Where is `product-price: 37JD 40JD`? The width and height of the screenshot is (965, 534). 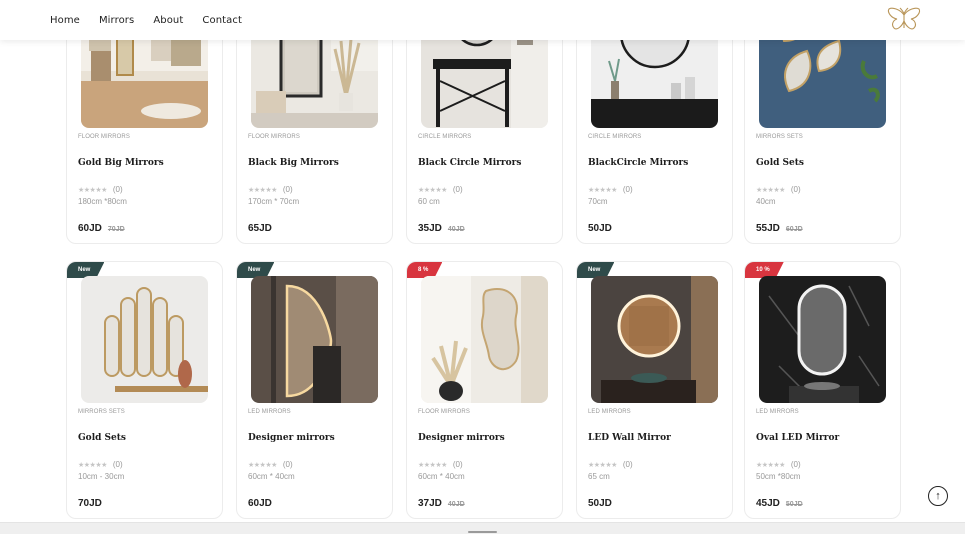 product-price: 37JD 40JD is located at coordinates (441, 503).